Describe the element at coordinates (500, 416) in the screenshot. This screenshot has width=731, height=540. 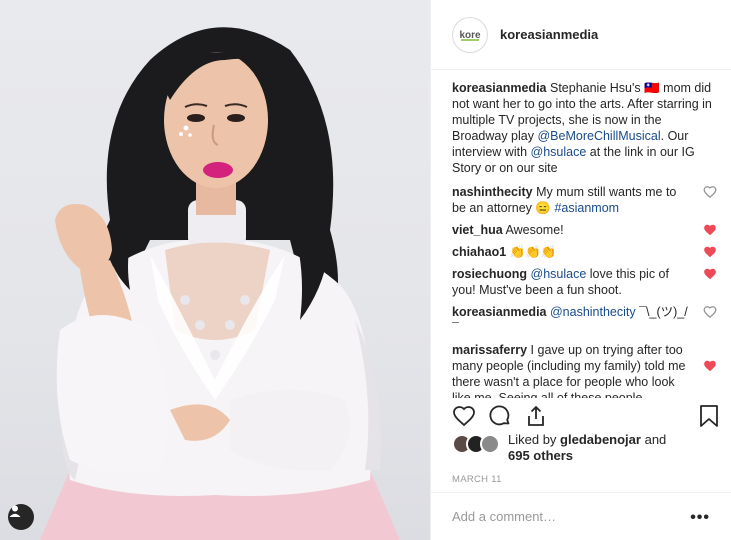
I see `comment-bubble-icon` at that location.